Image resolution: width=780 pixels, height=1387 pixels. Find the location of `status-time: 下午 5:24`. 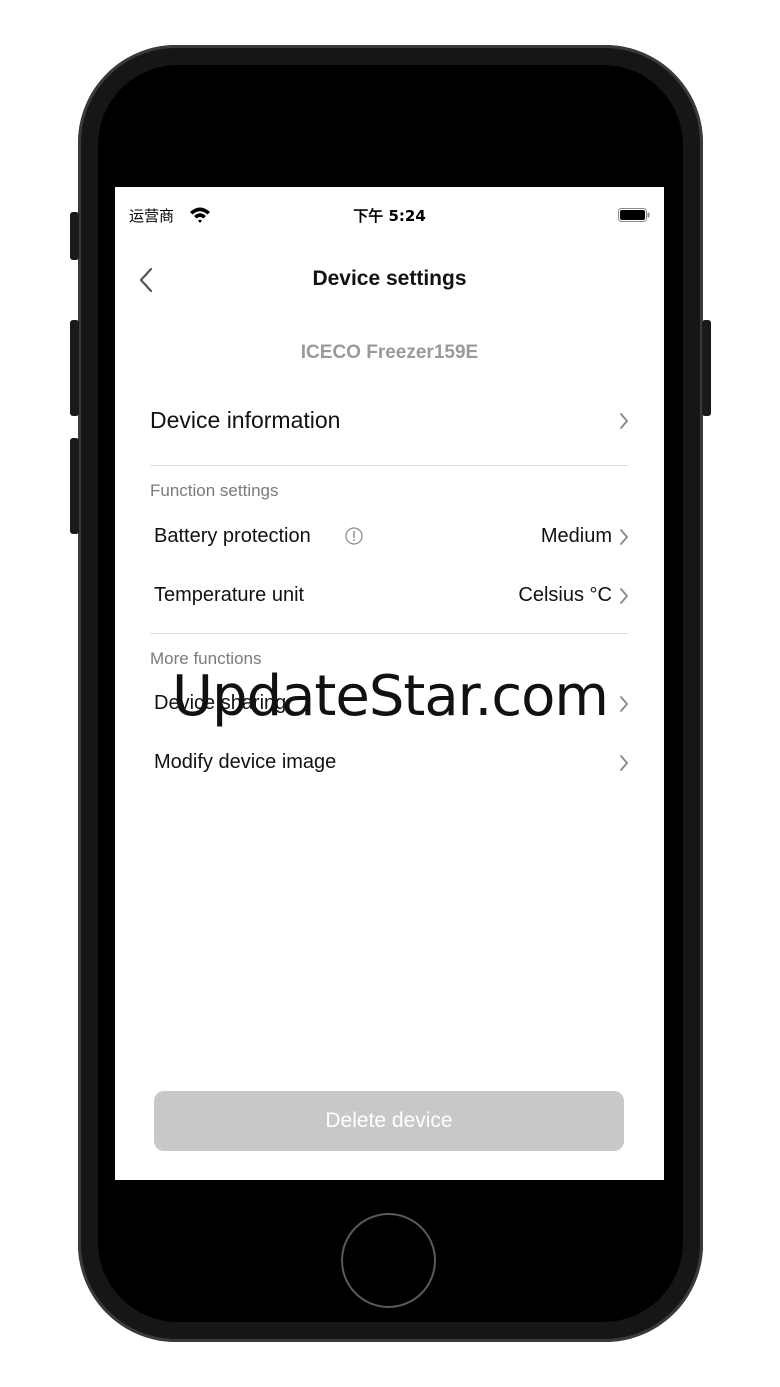

status-time: 下午 5:24 is located at coordinates (389, 216).